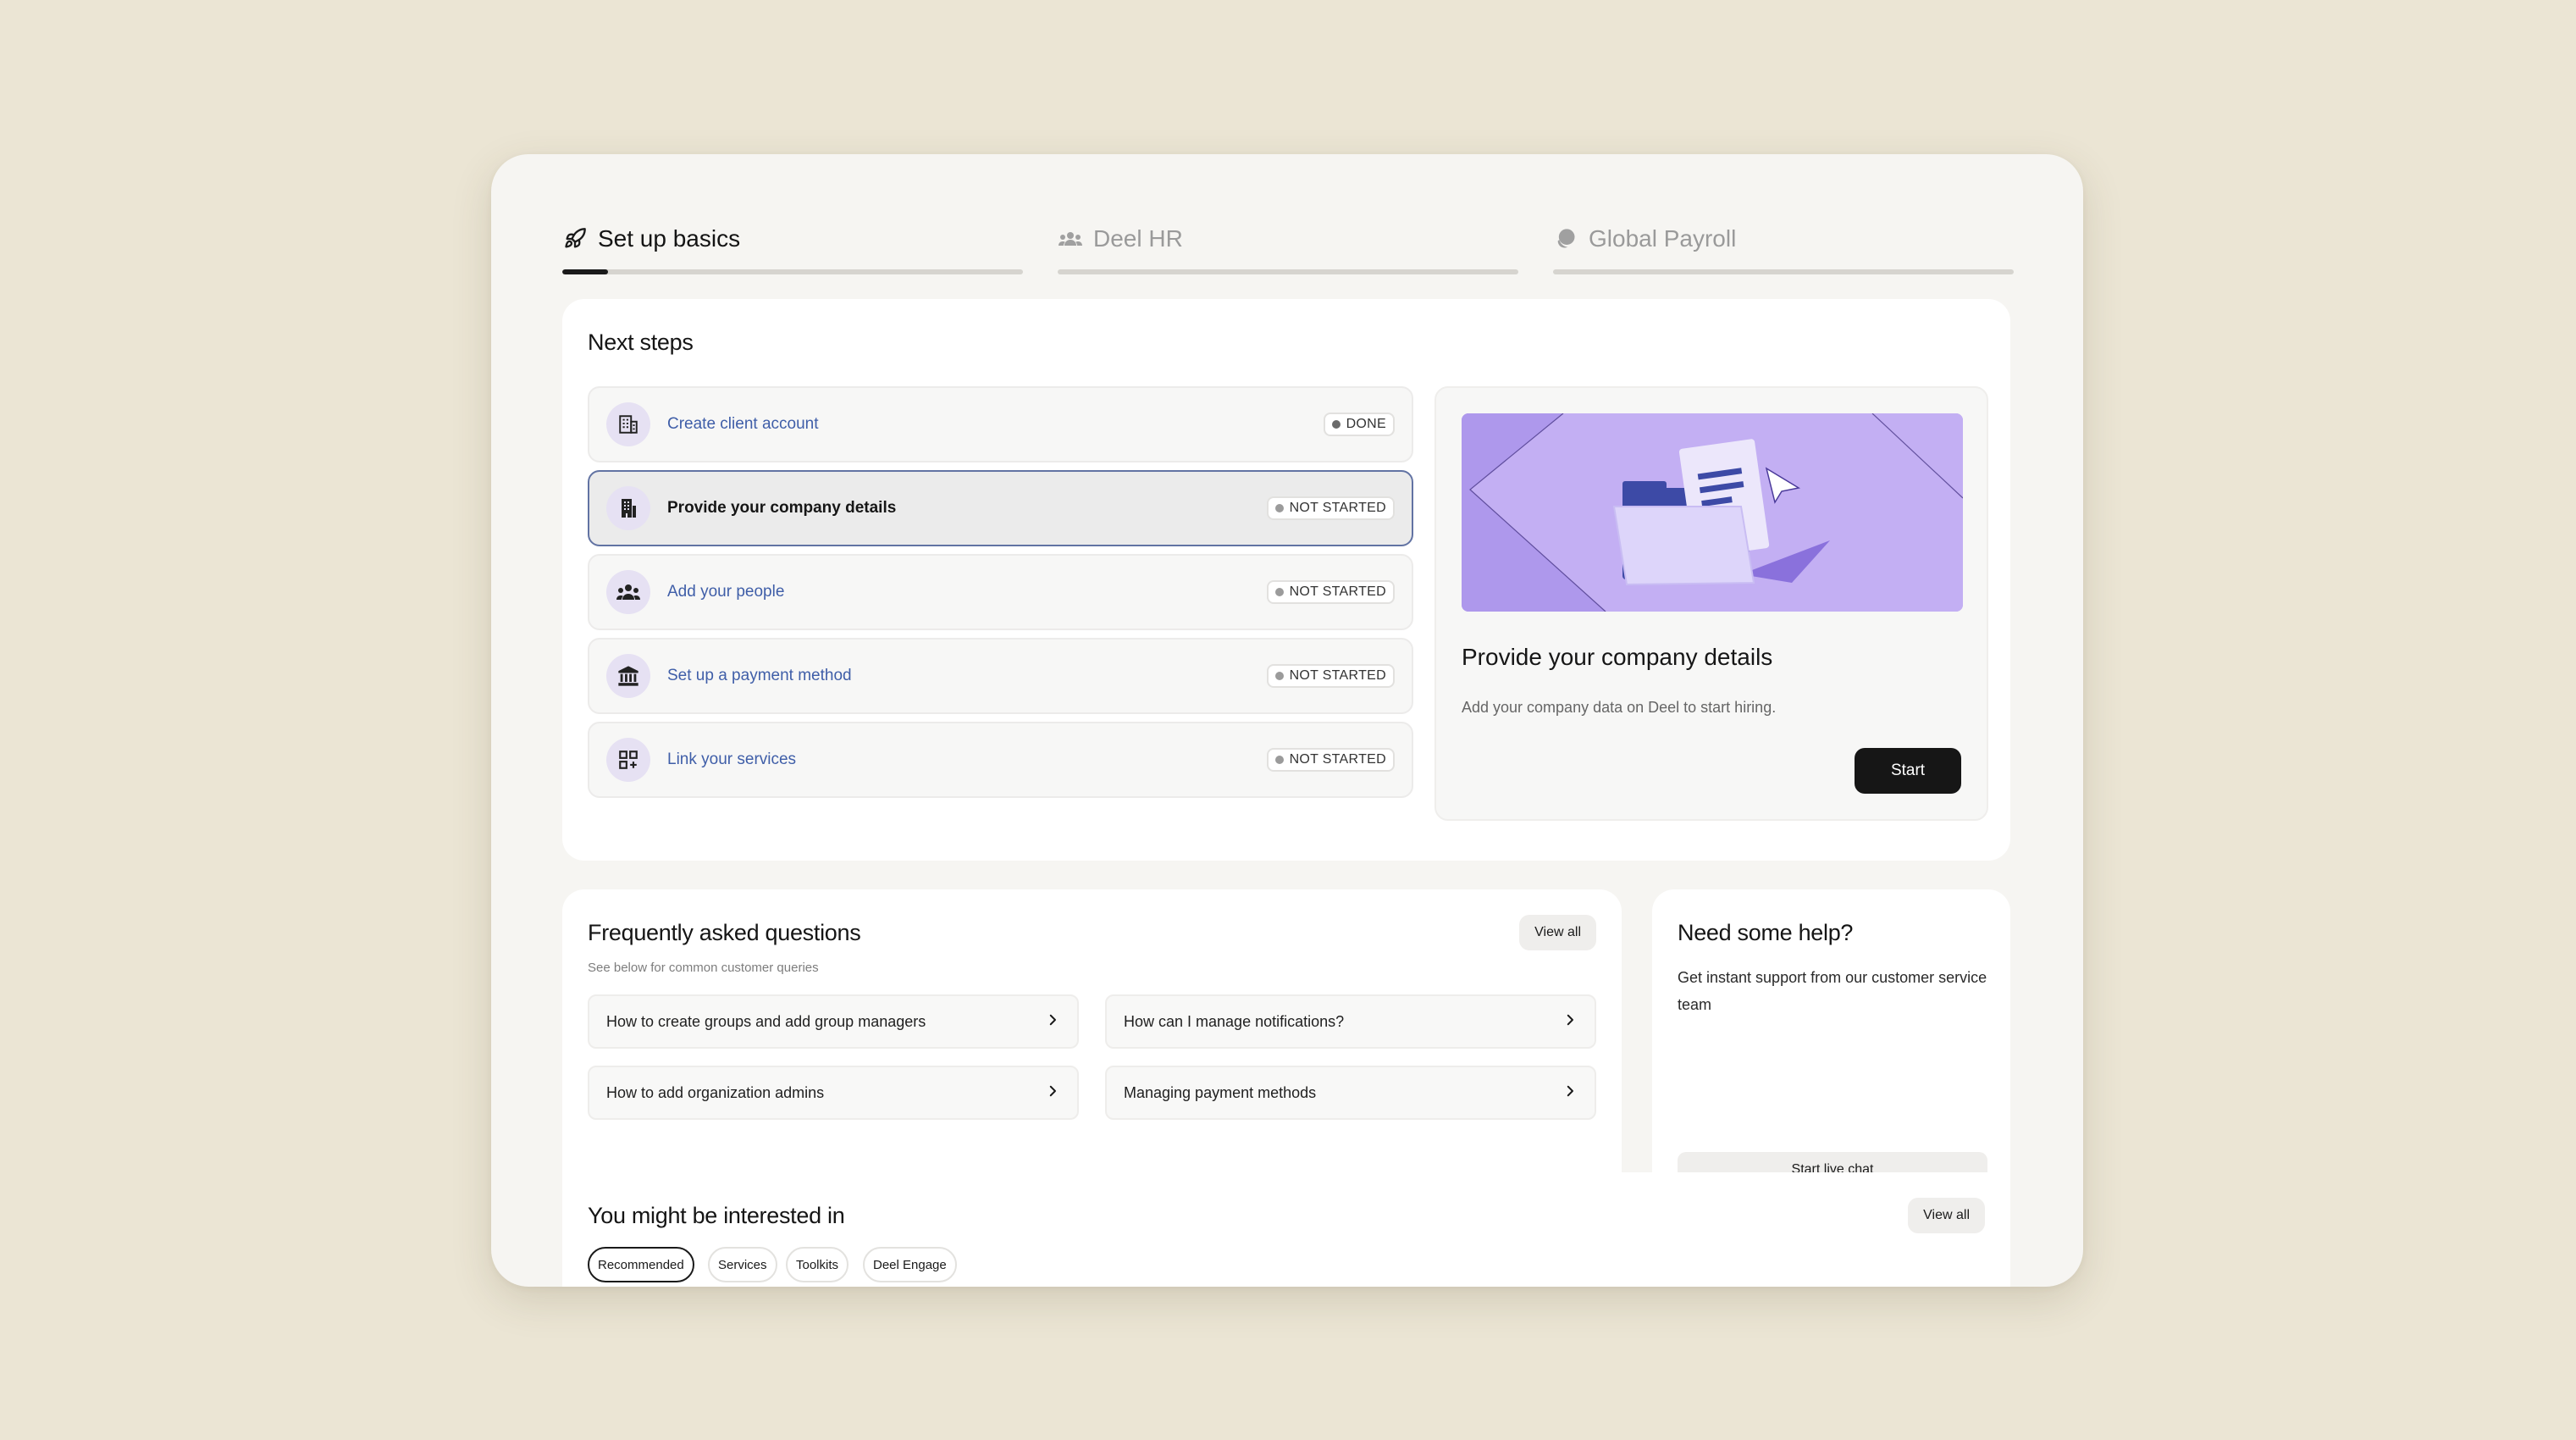 Image resolution: width=2576 pixels, height=1440 pixels. Describe the element at coordinates (715, 1092) in the screenshot. I see `faq-question: How to add organization admins` at that location.